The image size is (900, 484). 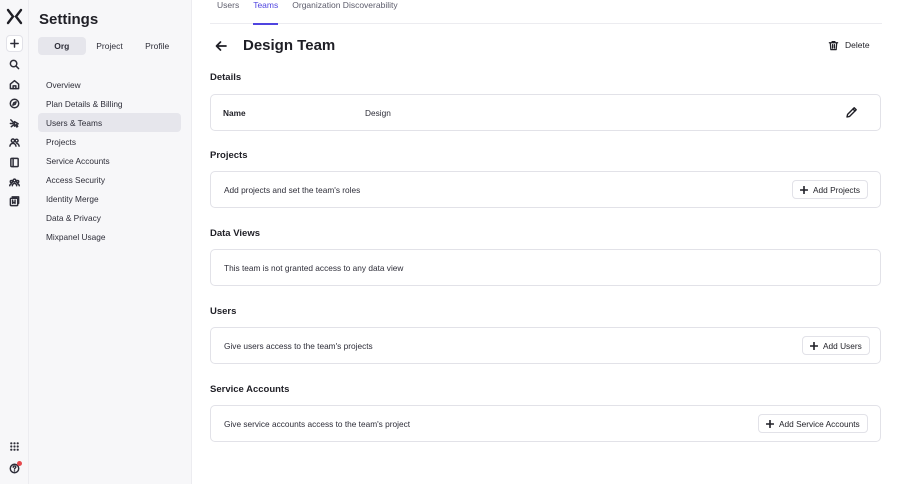 What do you see at coordinates (14, 242) in the screenshot?
I see `icon-rail` at bounding box center [14, 242].